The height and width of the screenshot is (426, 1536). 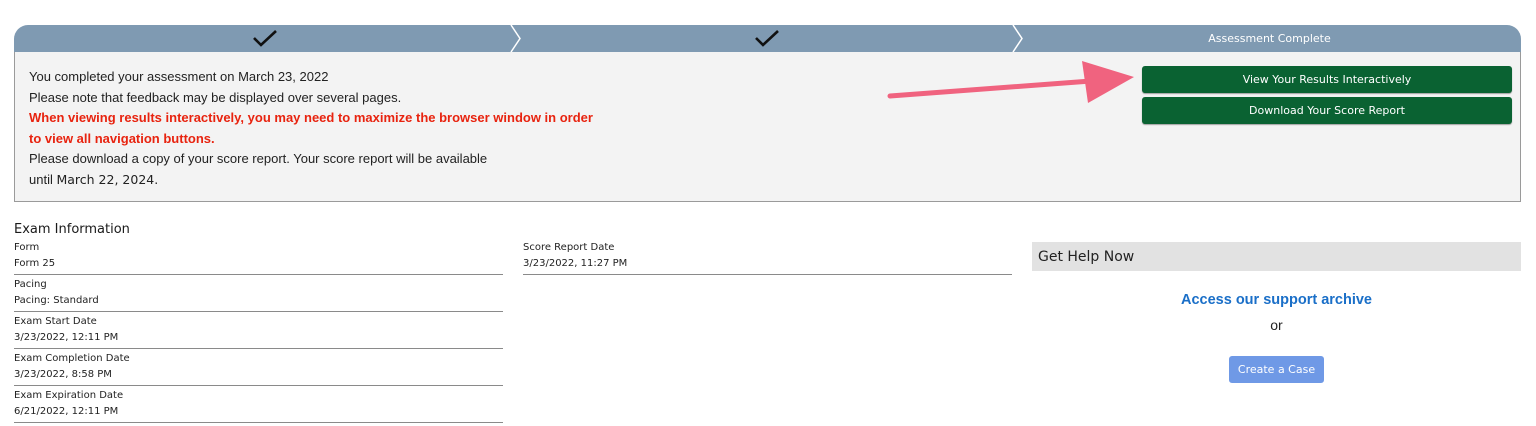 I want to click on field-label: Exam Completion Date, so click(x=72, y=358).